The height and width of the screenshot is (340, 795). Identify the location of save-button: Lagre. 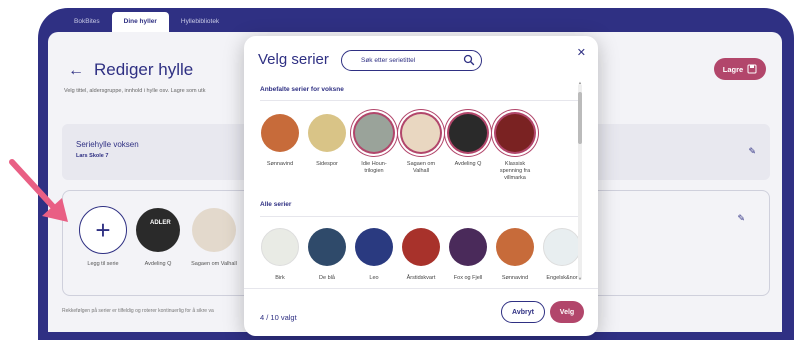
(740, 69).